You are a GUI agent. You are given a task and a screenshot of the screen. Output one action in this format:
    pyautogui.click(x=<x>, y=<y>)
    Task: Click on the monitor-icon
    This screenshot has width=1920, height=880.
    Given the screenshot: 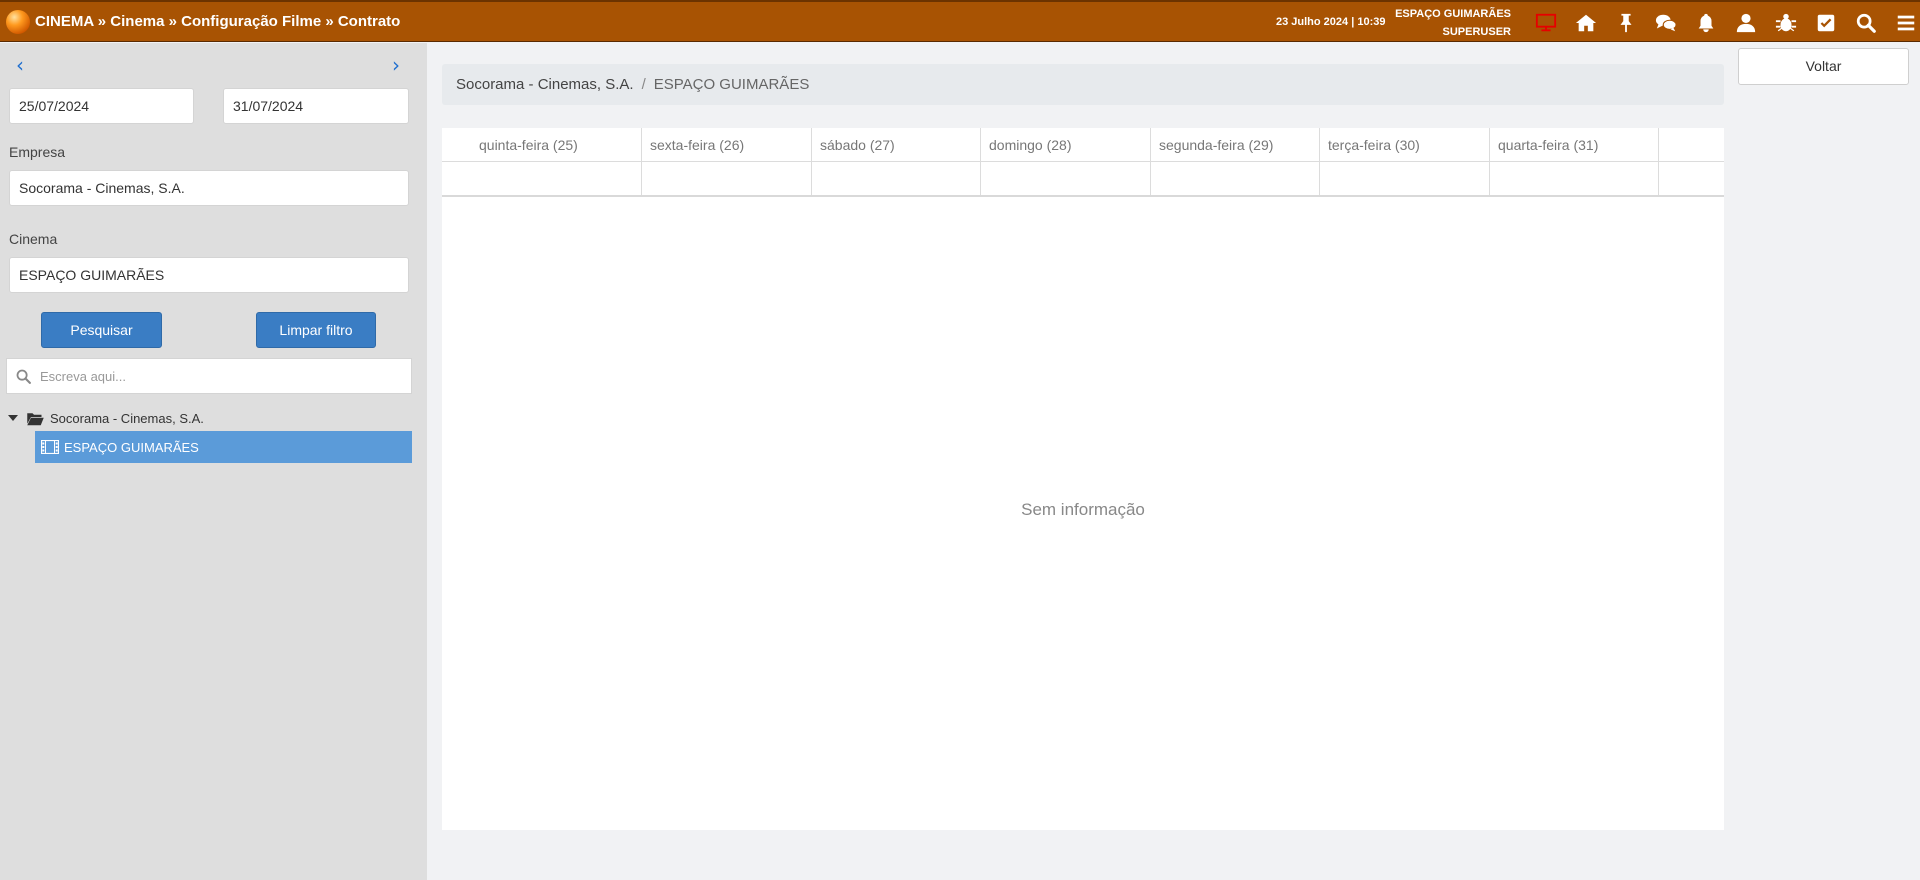 What is the action you would take?
    pyautogui.click(x=1546, y=23)
    